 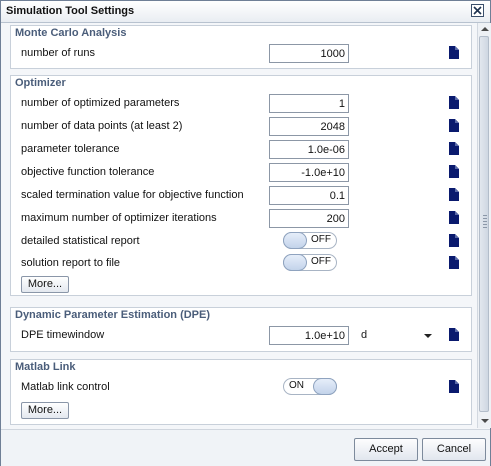 What do you see at coordinates (40, 83) in the screenshot?
I see `optimizer-title: Optimizer` at bounding box center [40, 83].